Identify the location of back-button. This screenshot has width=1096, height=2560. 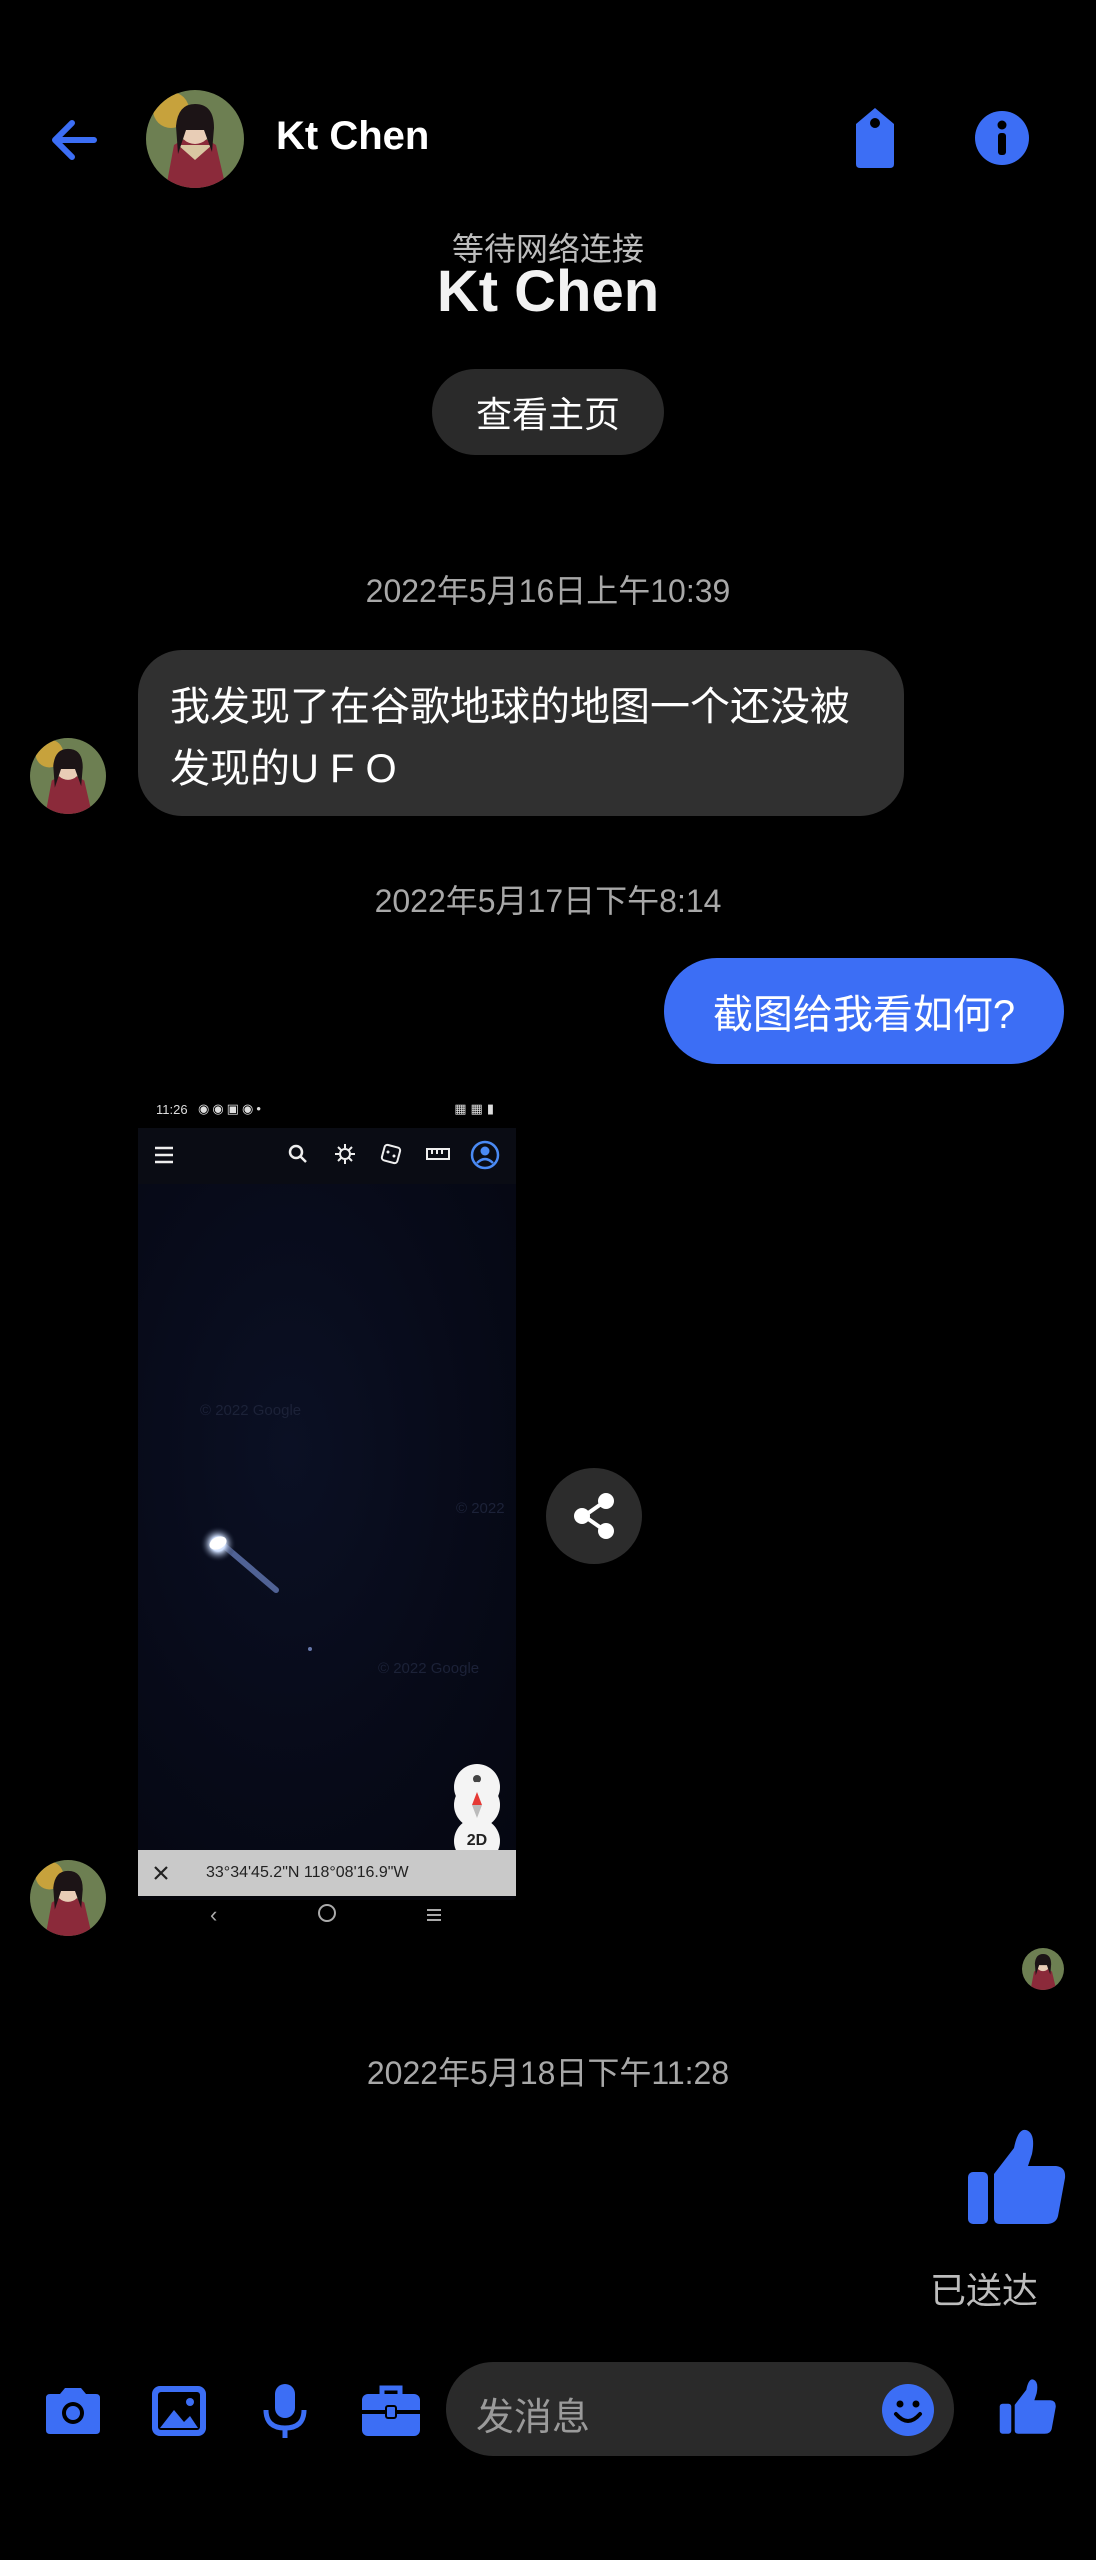
(74, 140).